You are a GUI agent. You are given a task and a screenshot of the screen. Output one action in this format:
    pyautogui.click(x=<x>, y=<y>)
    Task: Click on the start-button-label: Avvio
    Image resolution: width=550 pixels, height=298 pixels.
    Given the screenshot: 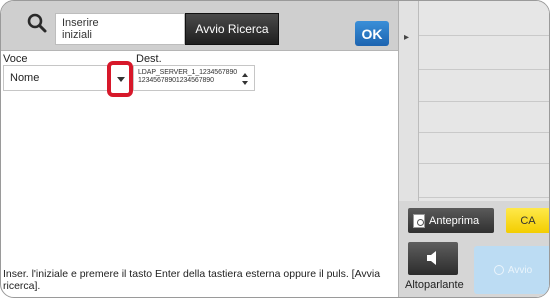 What is the action you would take?
    pyautogui.click(x=520, y=270)
    